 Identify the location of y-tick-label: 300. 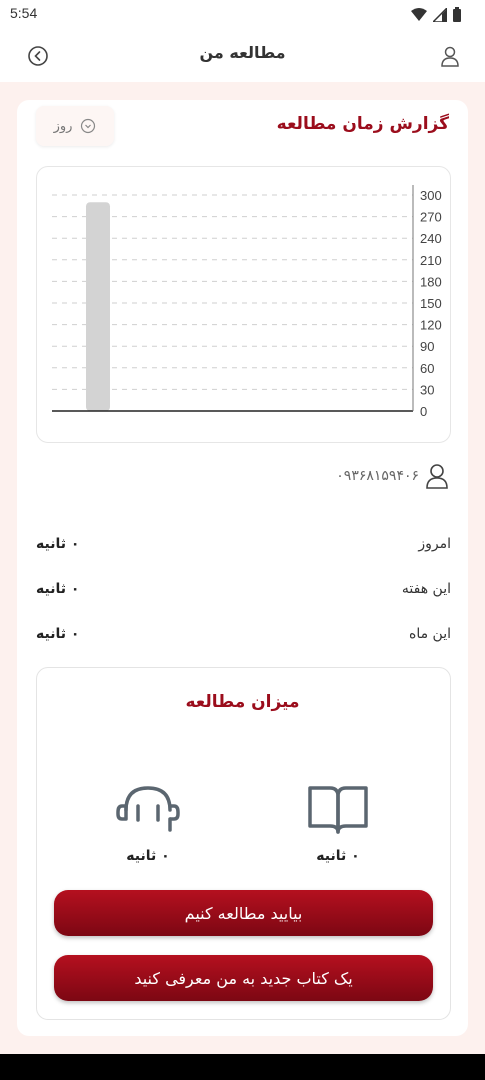
(431, 195).